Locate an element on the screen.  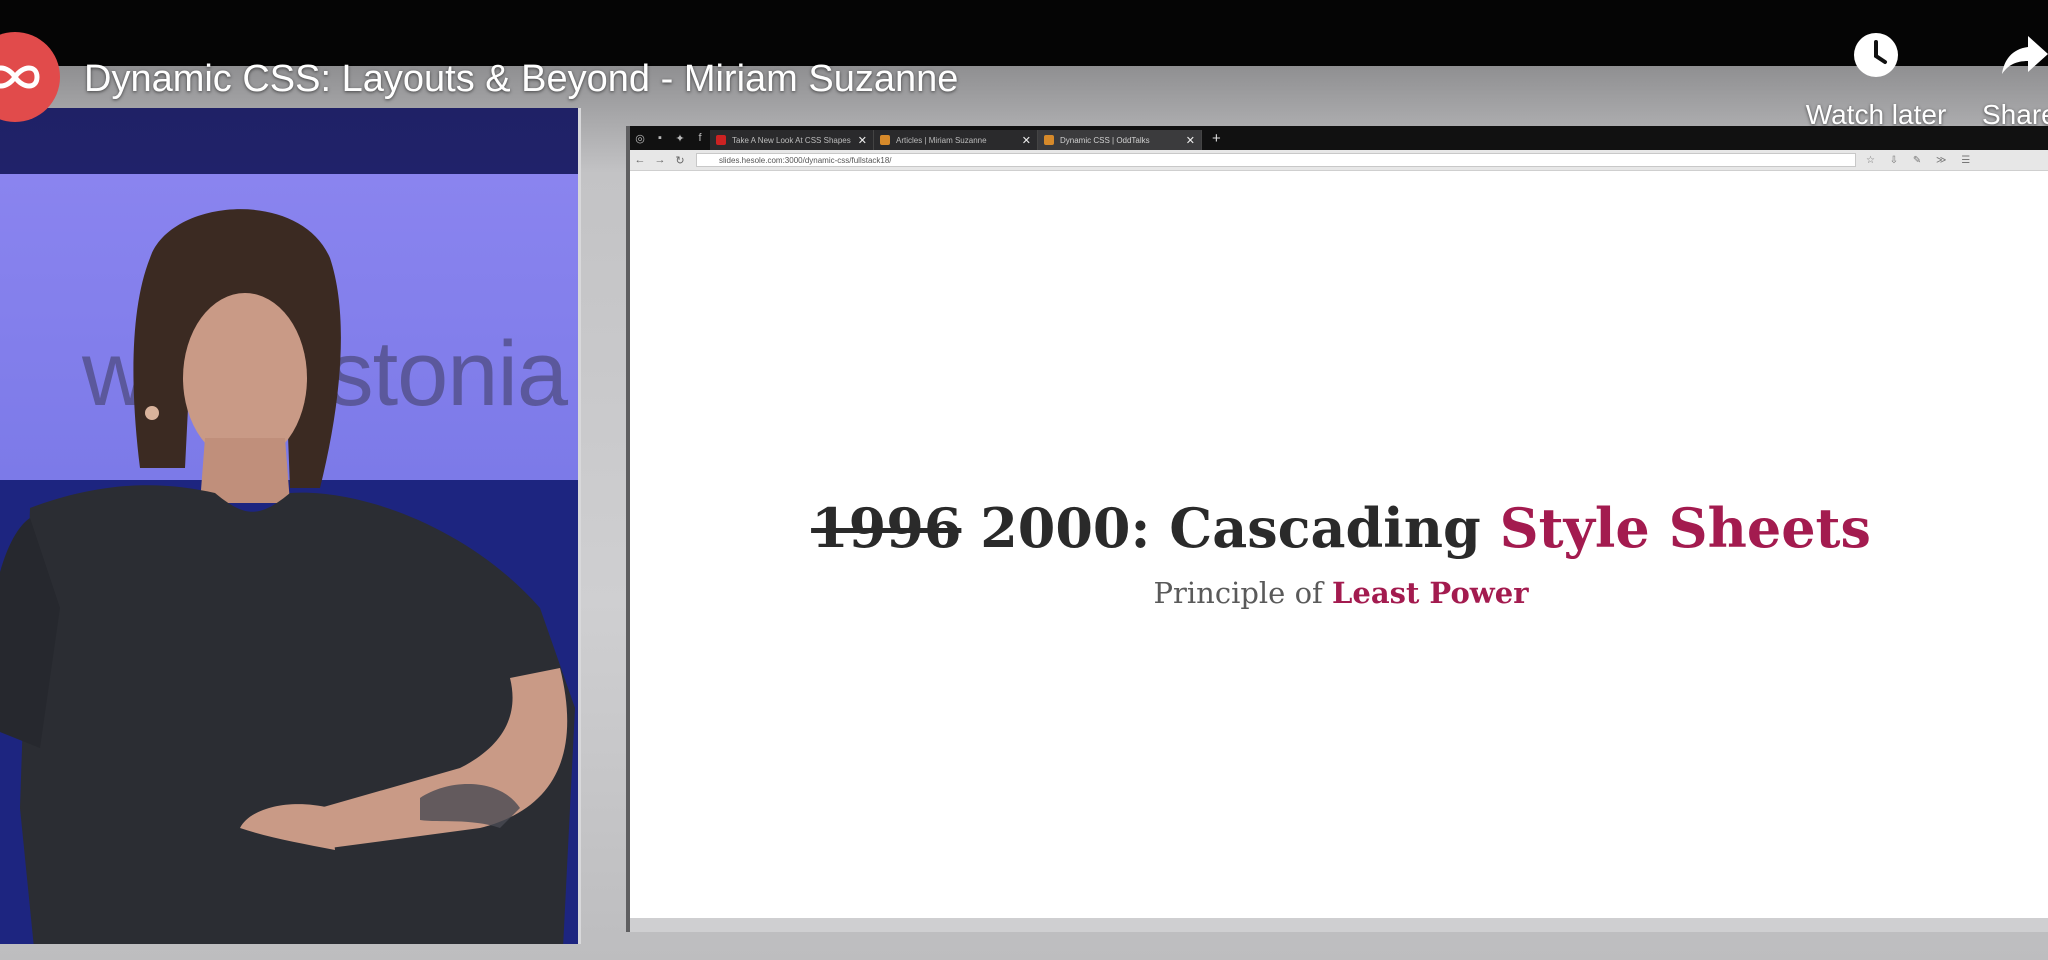
browser-tab-active: Dynamic CSS | OddTalks ✕ is located at coordinates (1120, 140).